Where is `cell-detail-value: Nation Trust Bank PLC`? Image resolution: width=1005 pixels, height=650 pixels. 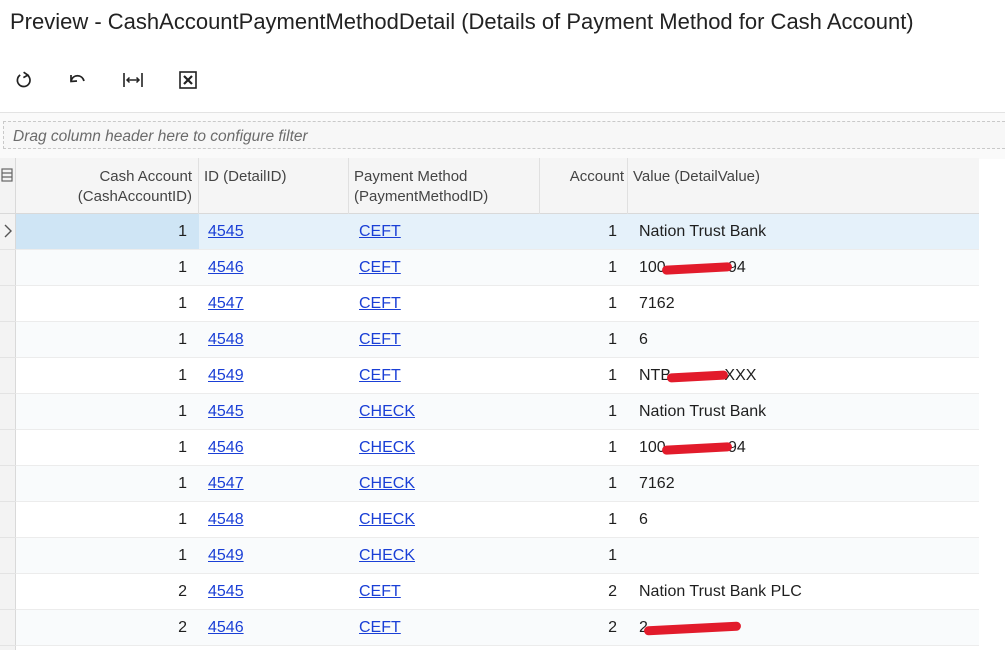 cell-detail-value: Nation Trust Bank PLC is located at coordinates (803, 591).